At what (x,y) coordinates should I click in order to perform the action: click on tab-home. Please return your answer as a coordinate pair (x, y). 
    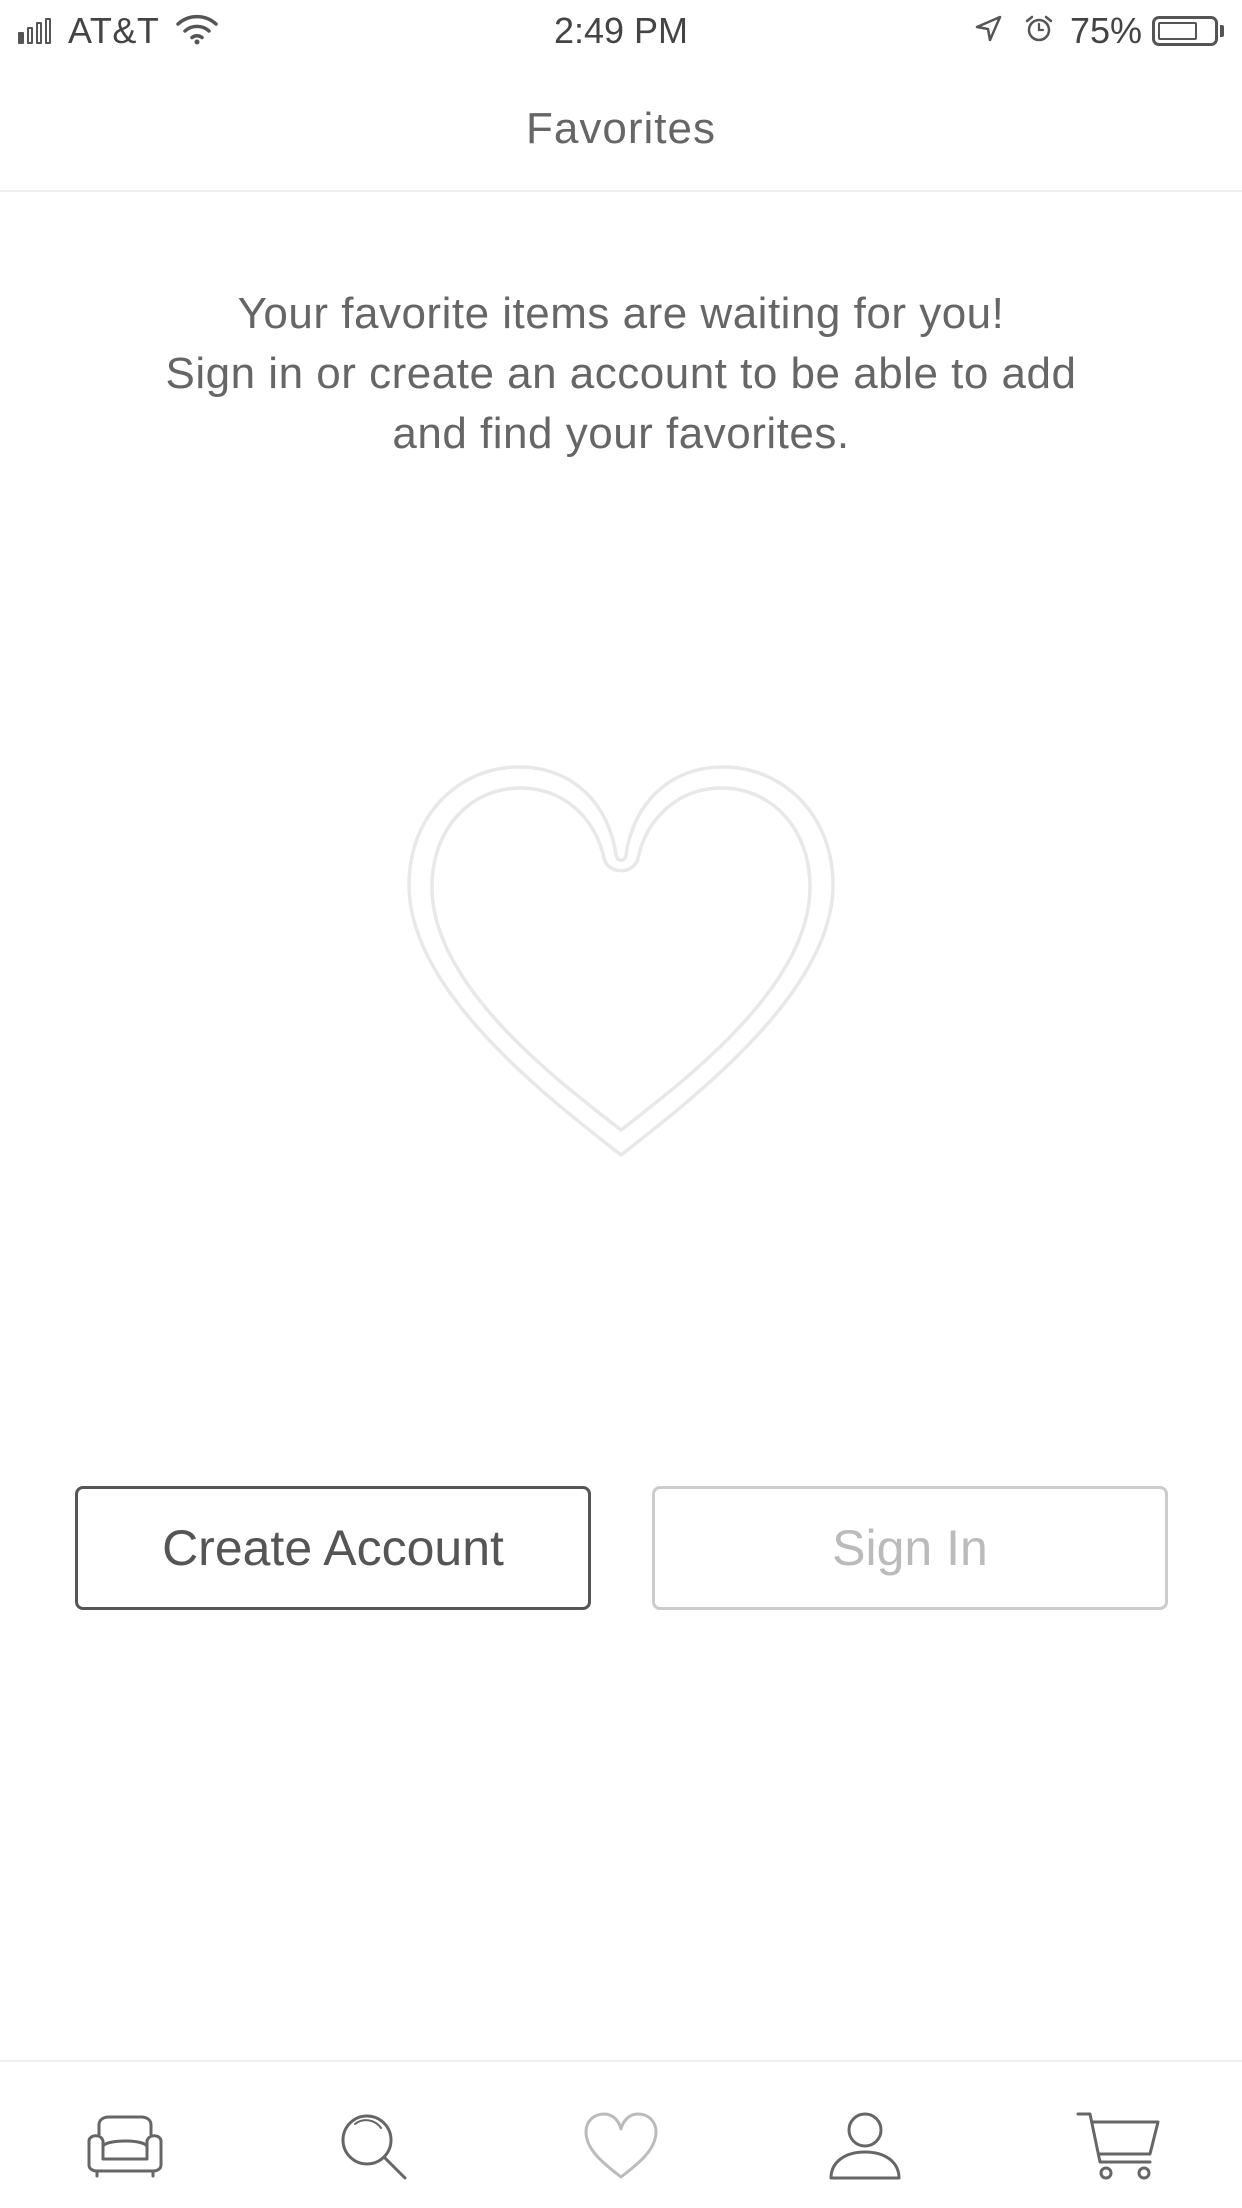
    Looking at the image, I should click on (125, 2146).